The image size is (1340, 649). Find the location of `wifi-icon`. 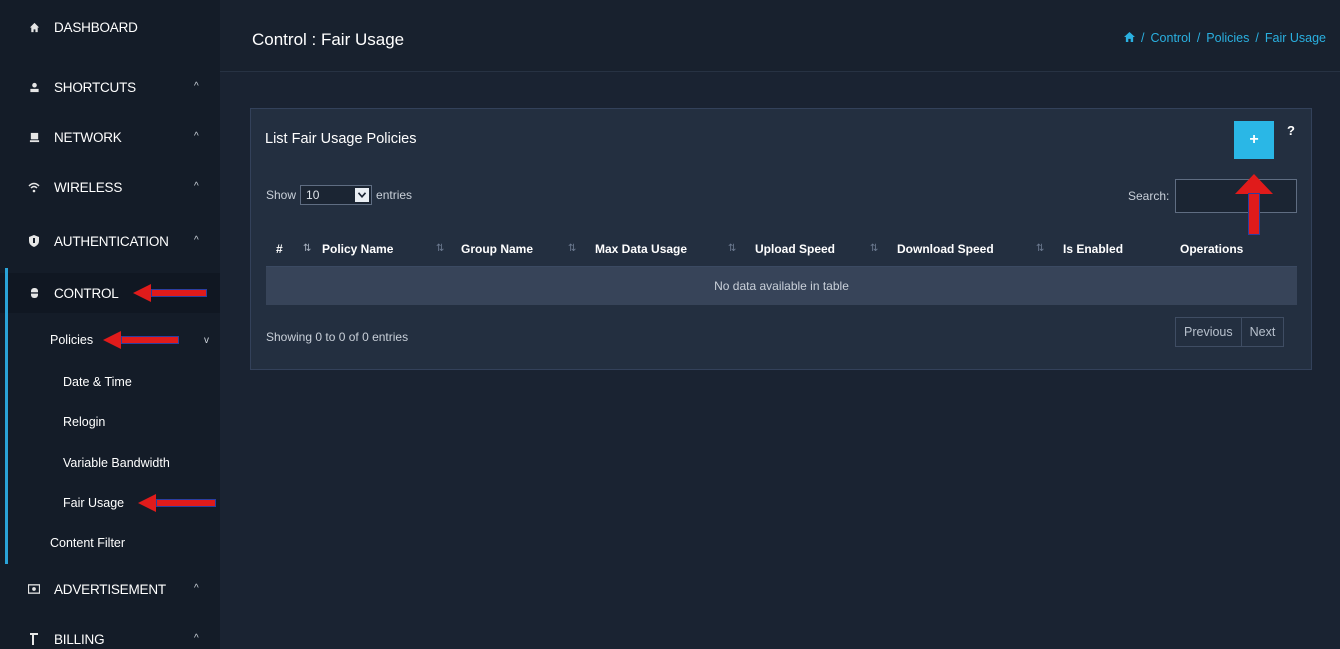

wifi-icon is located at coordinates (34, 187).